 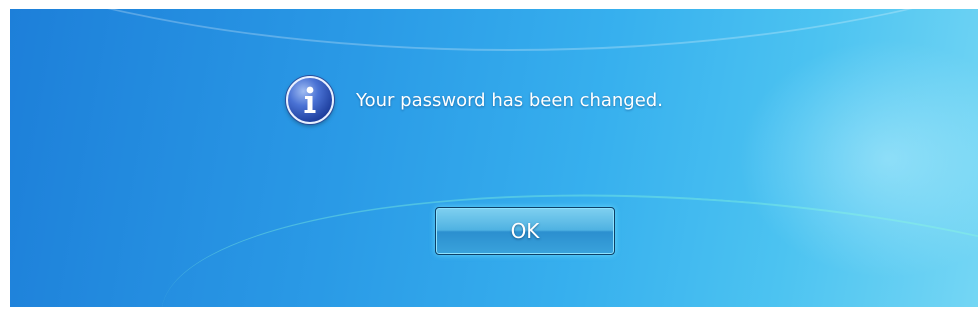 I want to click on info-icon, so click(x=310, y=100).